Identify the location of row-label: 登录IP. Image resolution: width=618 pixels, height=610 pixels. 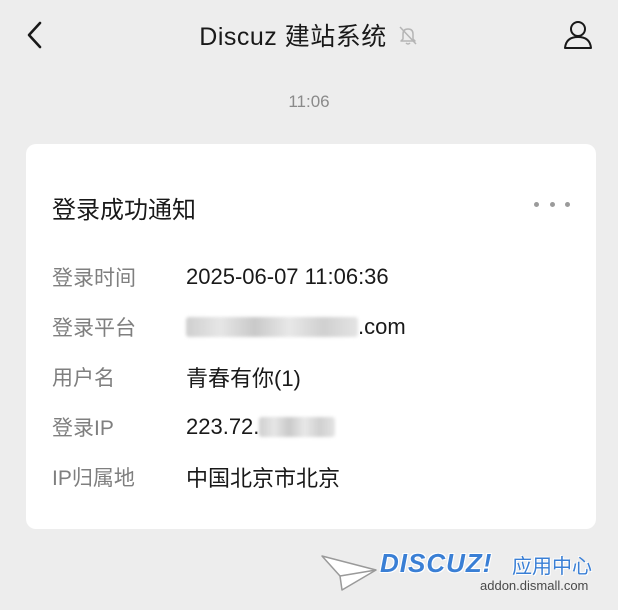
(83, 428).